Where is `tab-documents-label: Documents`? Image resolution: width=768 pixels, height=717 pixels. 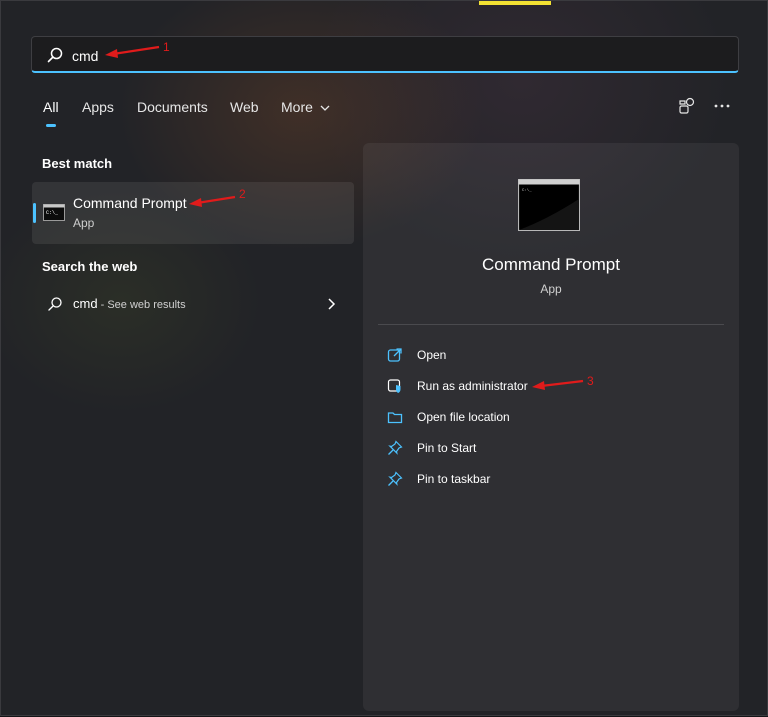
tab-documents-label: Documents is located at coordinates (172, 107).